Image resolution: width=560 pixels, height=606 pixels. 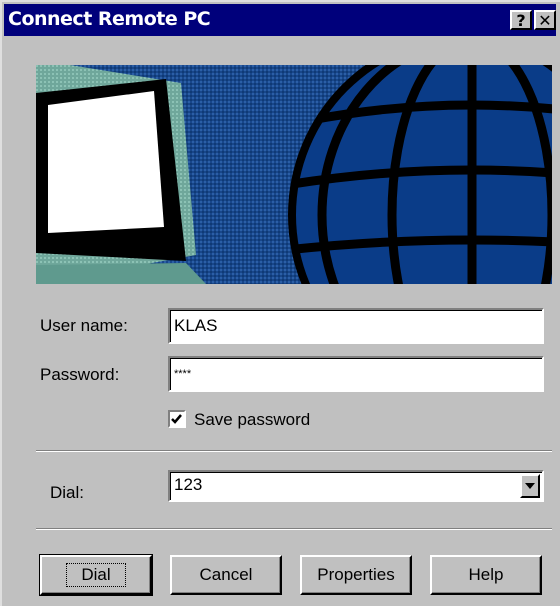 I want to click on cancel-button: Cancel, so click(x=226, y=575).